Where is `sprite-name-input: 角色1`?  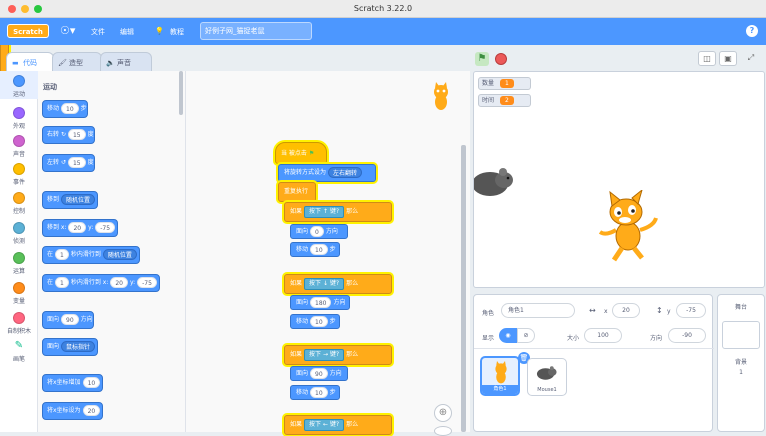
sprite-name-input: 角色1 is located at coordinates (538, 310).